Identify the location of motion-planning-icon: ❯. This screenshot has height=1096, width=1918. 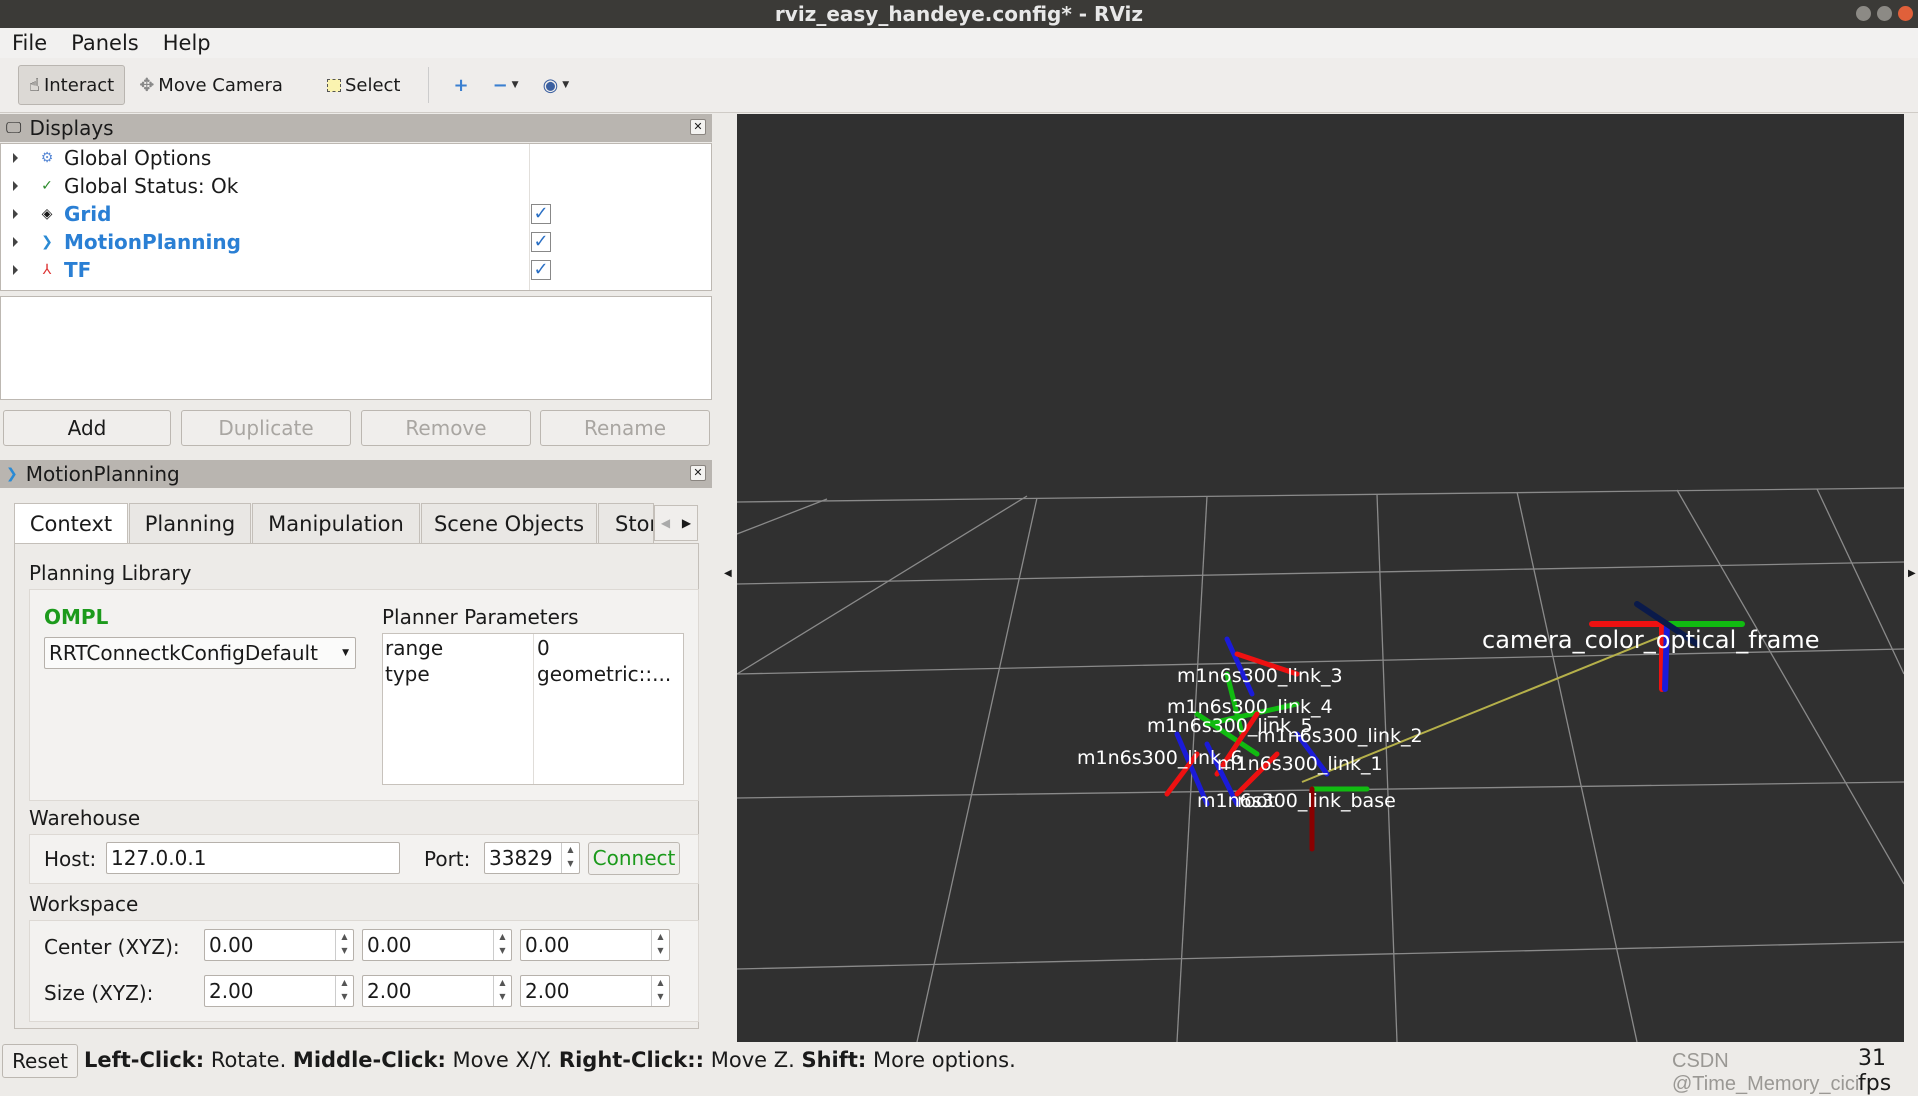
(12, 474).